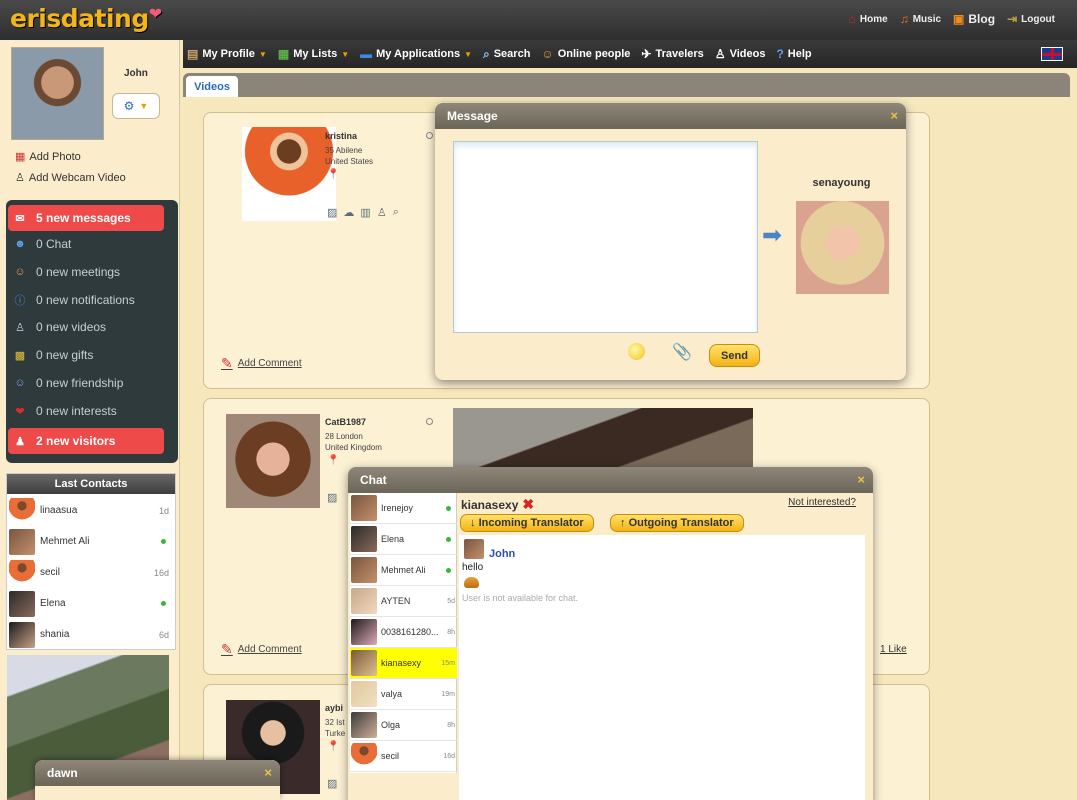 This screenshot has height=800, width=1077. I want to click on profile-avatar, so click(57, 93).